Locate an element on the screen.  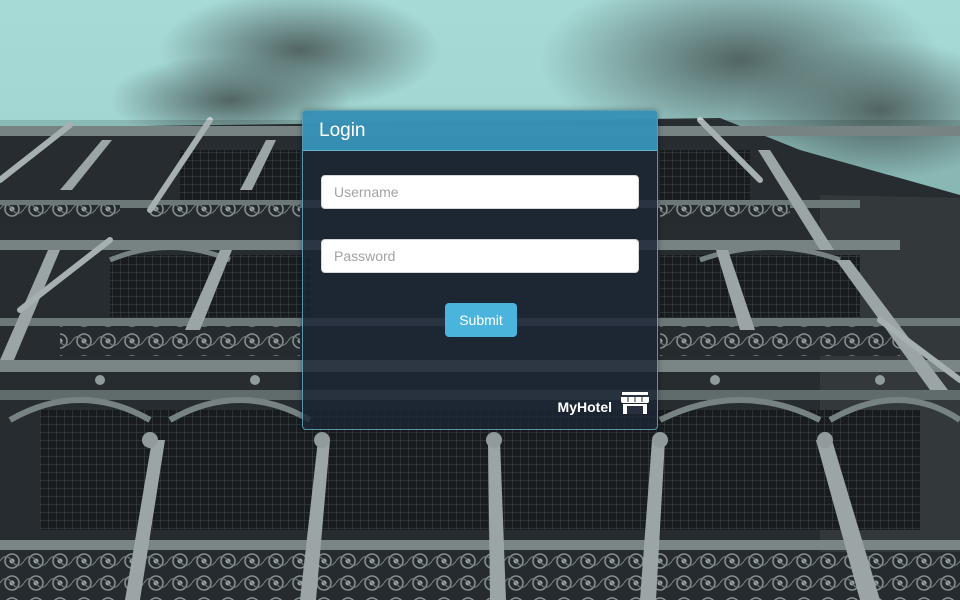
username-input is located at coordinates (480, 192).